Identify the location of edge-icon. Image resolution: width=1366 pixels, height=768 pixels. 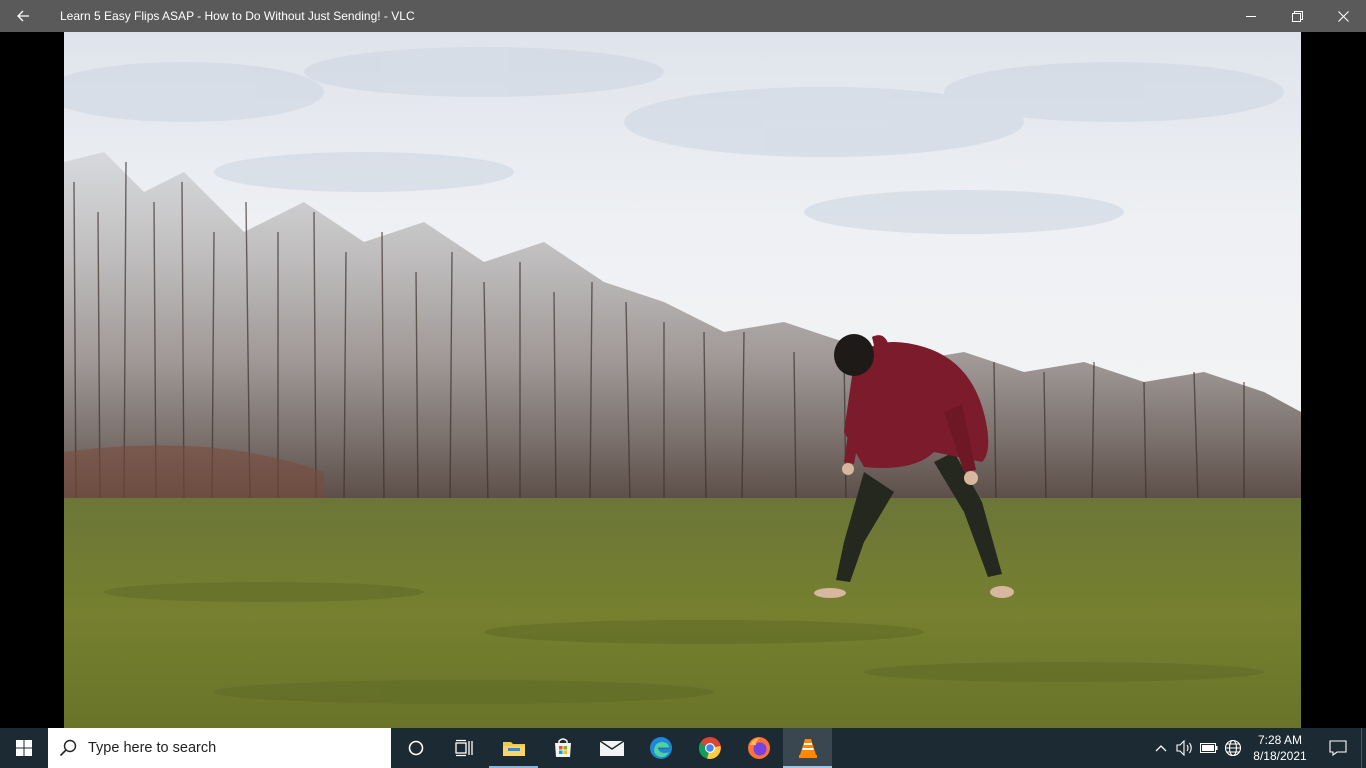
(660, 748).